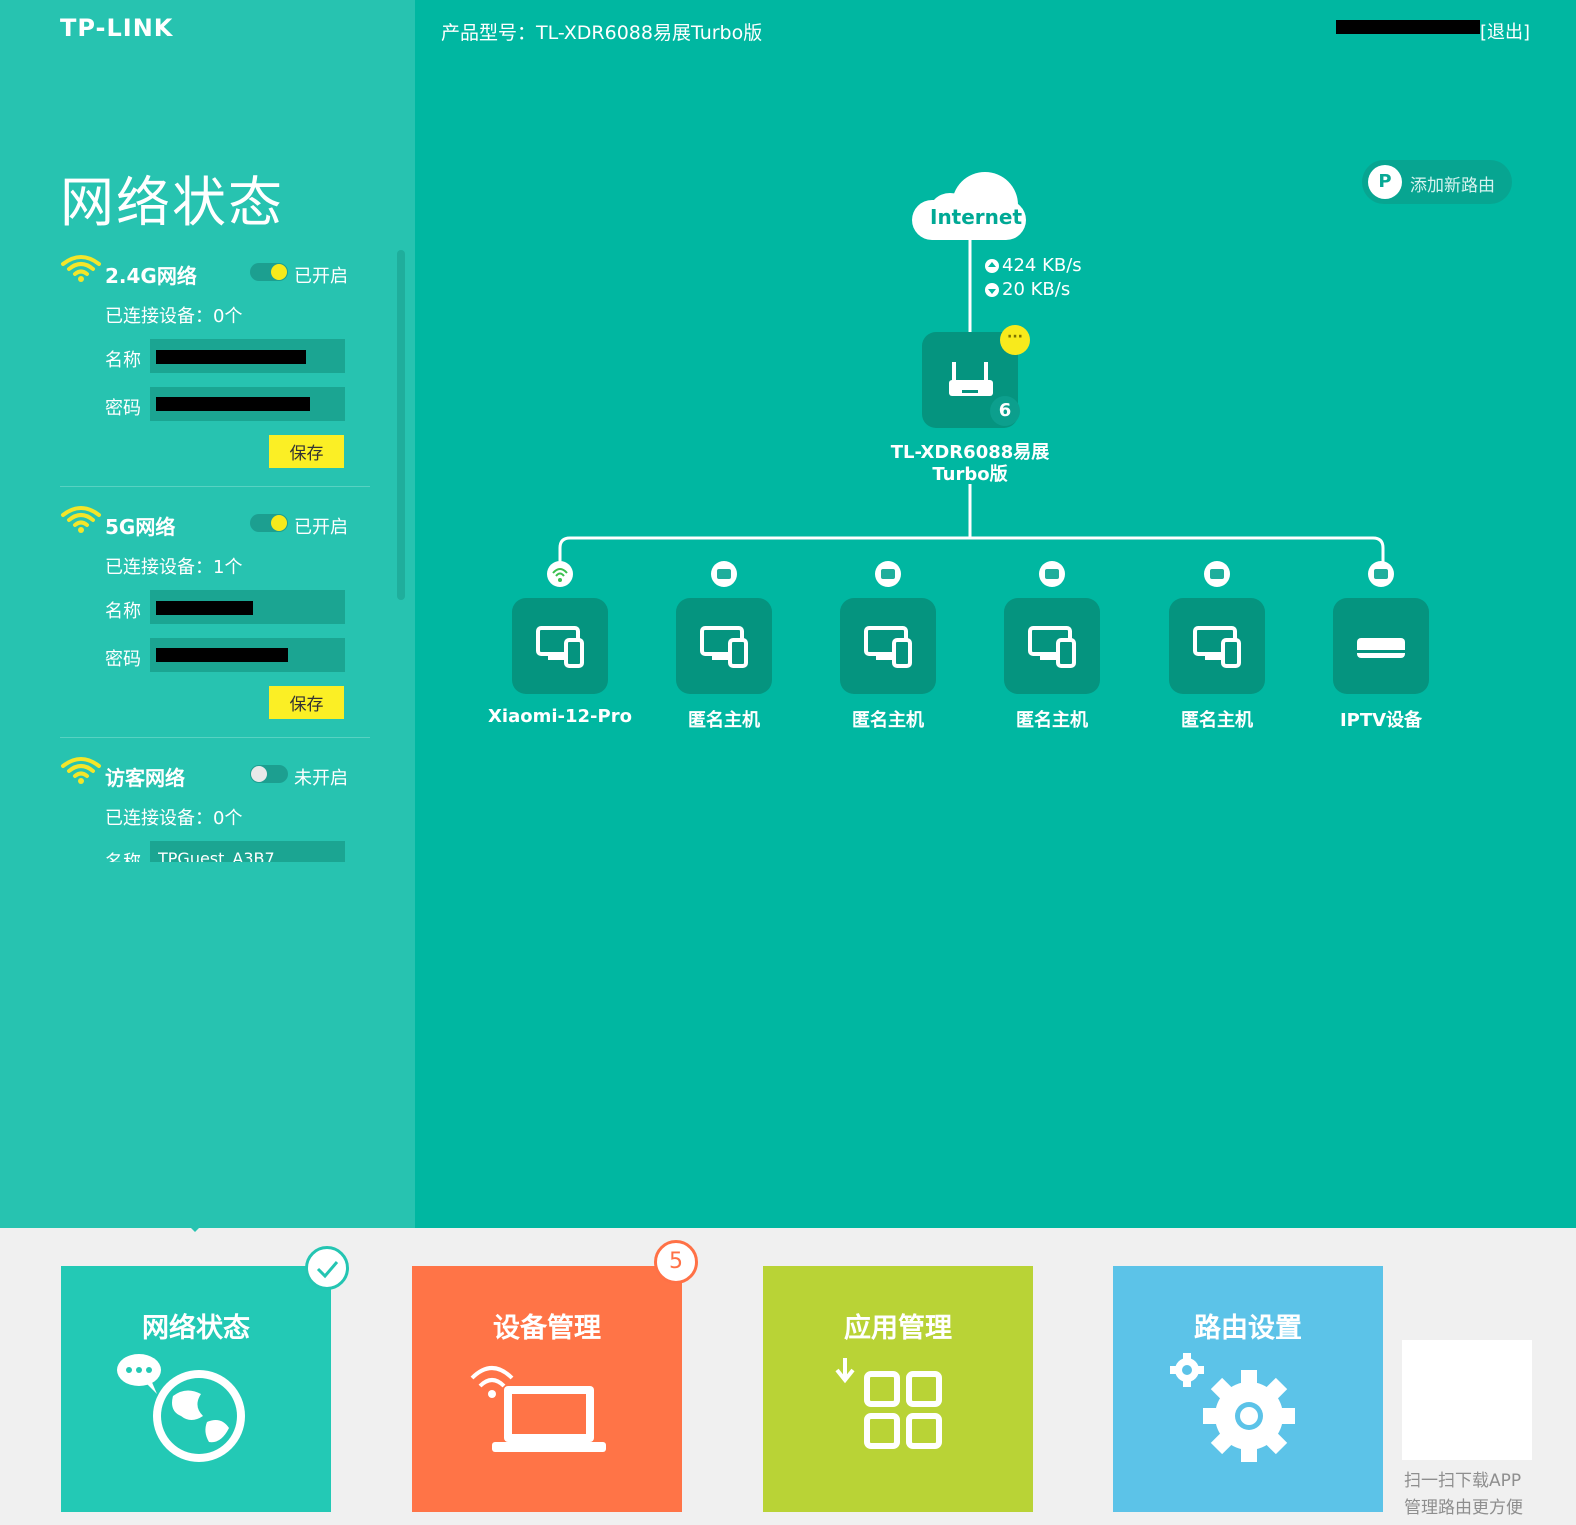 The width and height of the screenshot is (1576, 1525). Describe the element at coordinates (215, 807) in the screenshot. I see `network-guest-section: 访客网络 未开启 已连接设备：0个 名称` at that location.